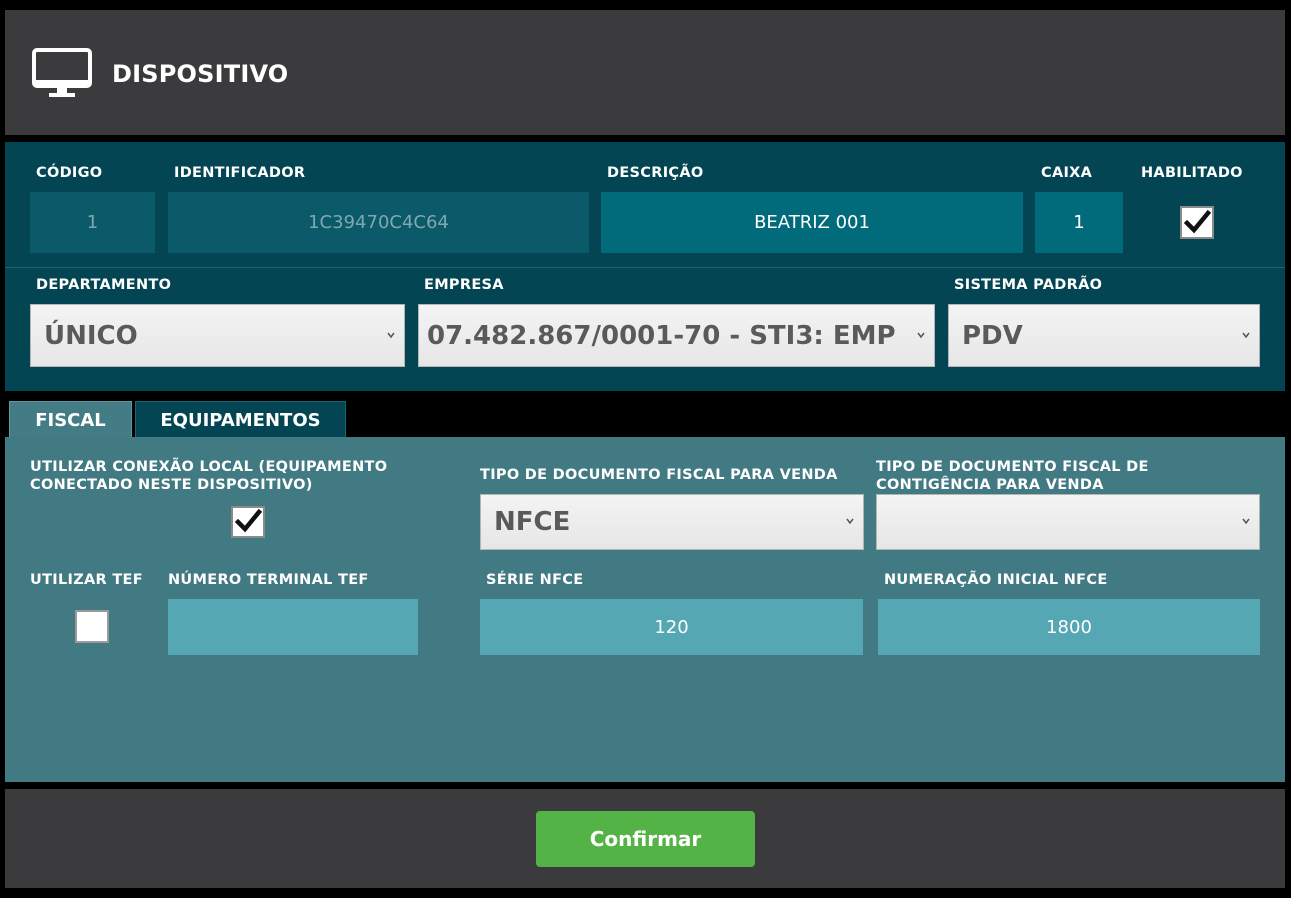  What do you see at coordinates (240, 173) in the screenshot?
I see `identificador-label: IDENTIFICADOR` at bounding box center [240, 173].